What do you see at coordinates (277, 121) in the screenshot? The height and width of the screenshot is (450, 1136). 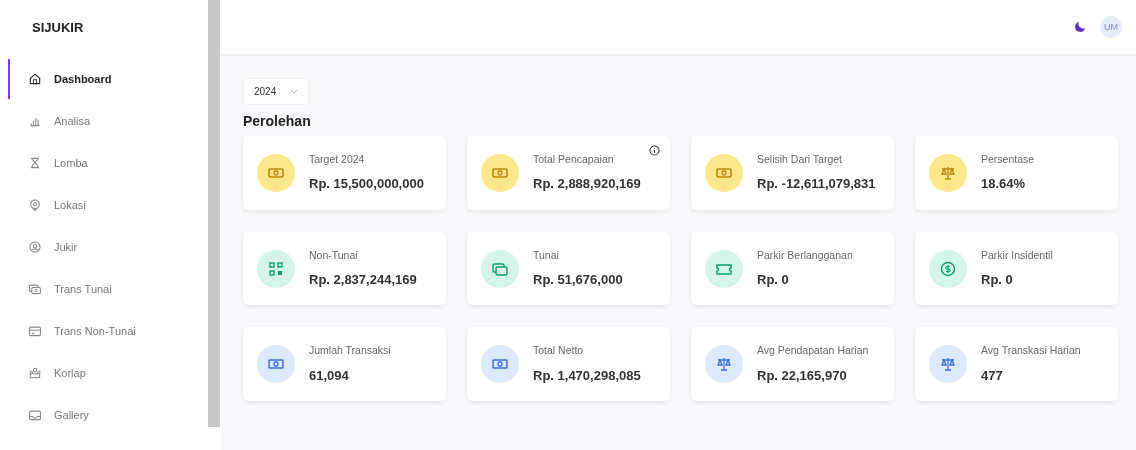 I see `section-title: Perolehan` at bounding box center [277, 121].